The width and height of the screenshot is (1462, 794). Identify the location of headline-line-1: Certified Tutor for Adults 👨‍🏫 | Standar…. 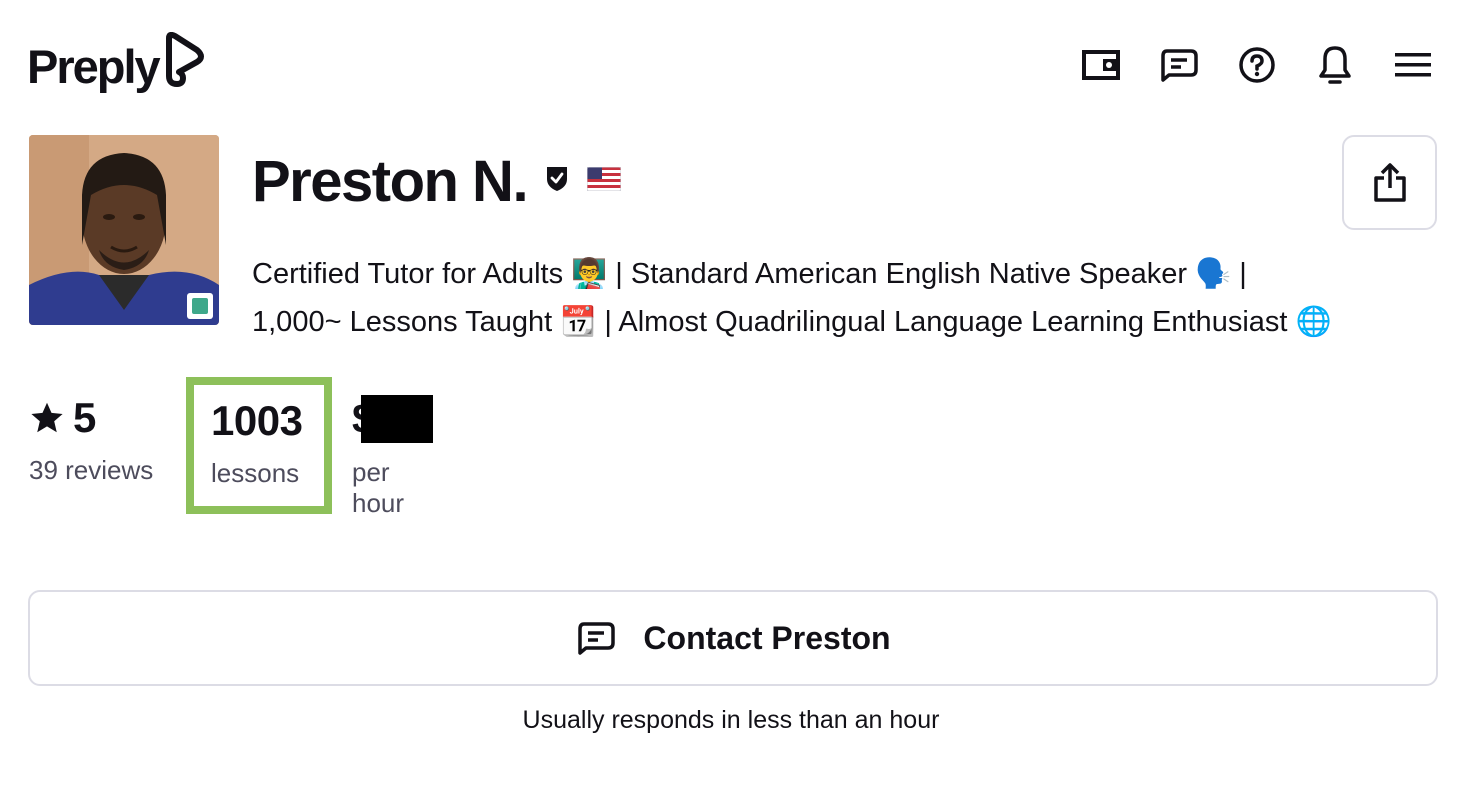
(749, 274).